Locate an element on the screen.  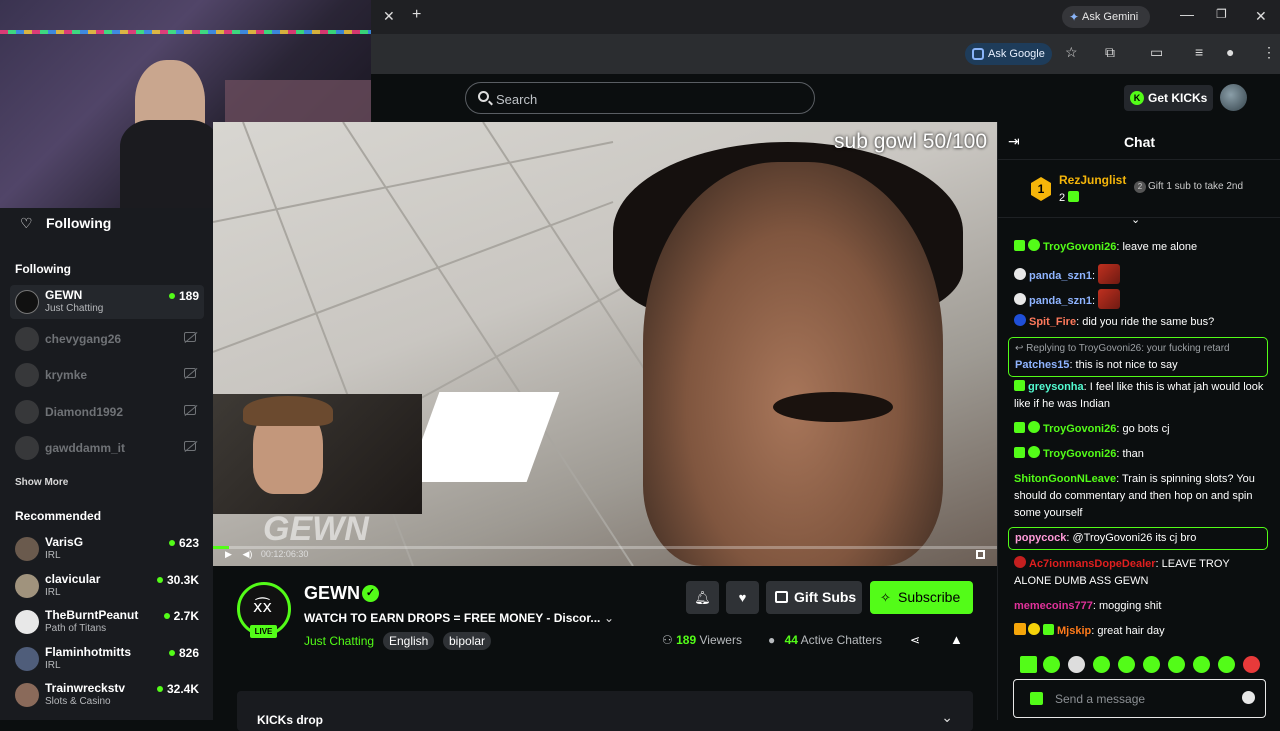
search-input is located at coordinates (646, 99).